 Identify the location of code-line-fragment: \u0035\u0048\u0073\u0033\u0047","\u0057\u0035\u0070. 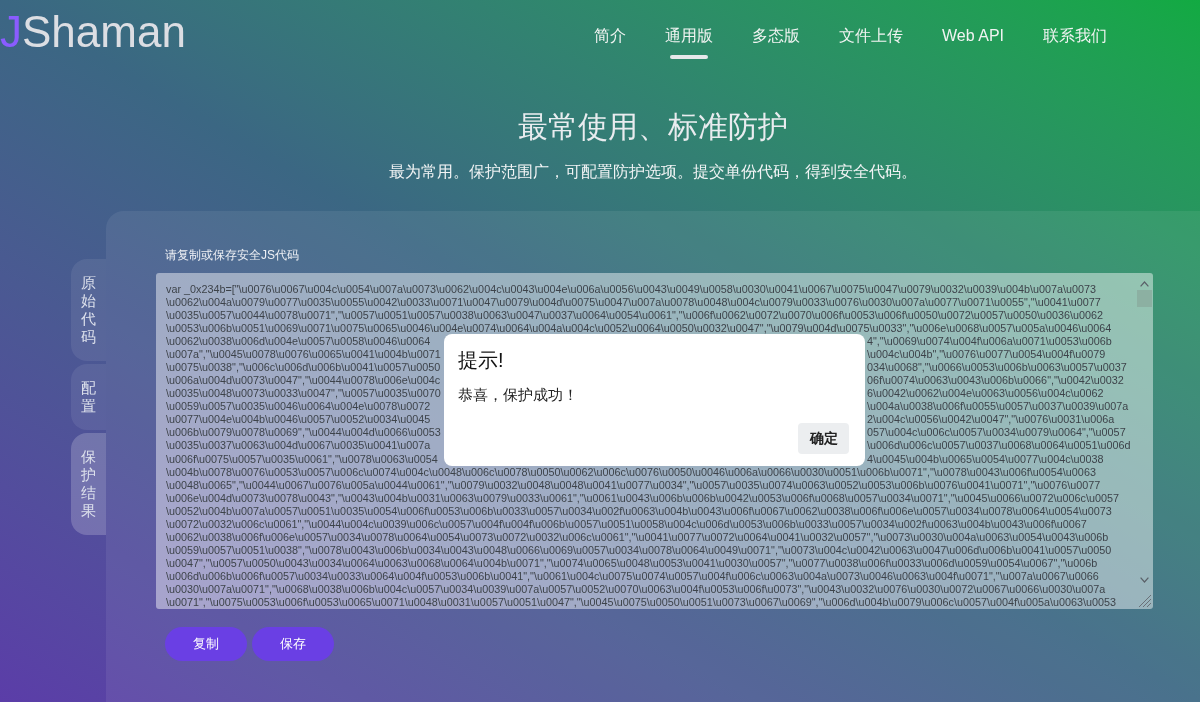
(303, 394).